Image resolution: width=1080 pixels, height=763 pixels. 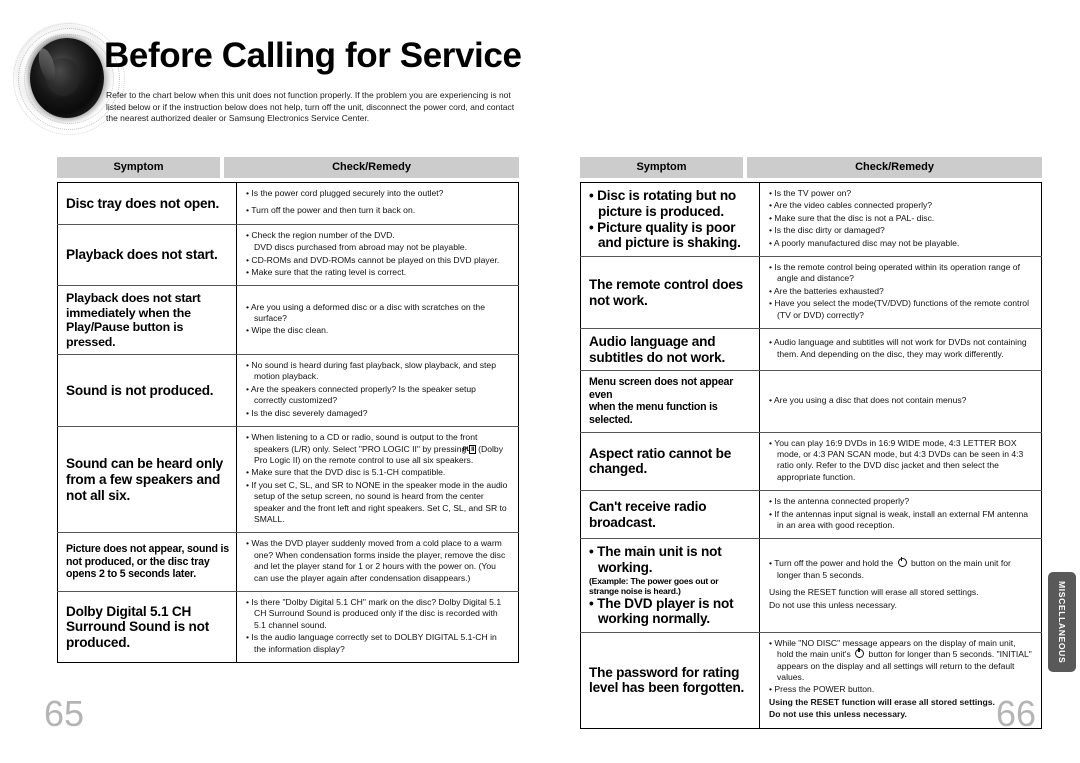 I want to click on symptom-line: not produced, or the disc tray, so click(x=138, y=561).